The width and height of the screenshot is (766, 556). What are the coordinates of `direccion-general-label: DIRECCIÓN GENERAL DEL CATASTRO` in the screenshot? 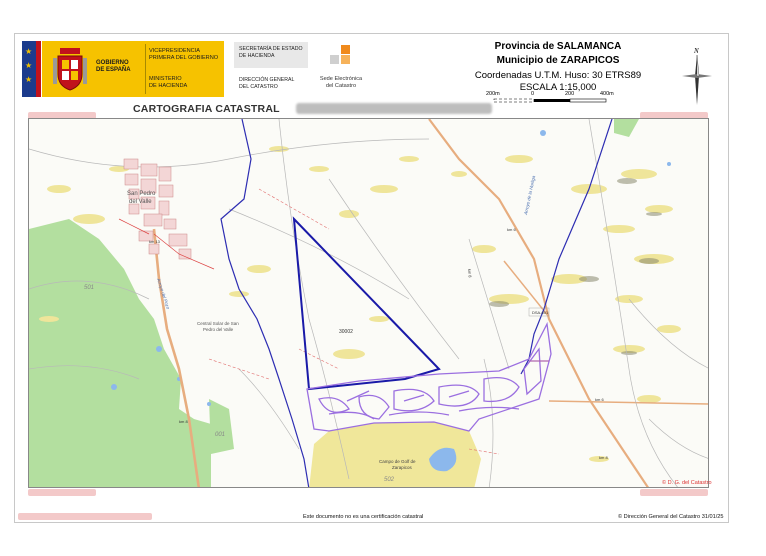 It's located at (267, 83).